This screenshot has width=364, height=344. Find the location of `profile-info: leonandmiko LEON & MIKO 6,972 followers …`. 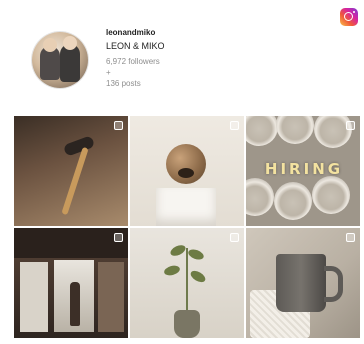

profile-info: leonandmiko LEON & MIKO 6,972 followers … is located at coordinates (135, 58).